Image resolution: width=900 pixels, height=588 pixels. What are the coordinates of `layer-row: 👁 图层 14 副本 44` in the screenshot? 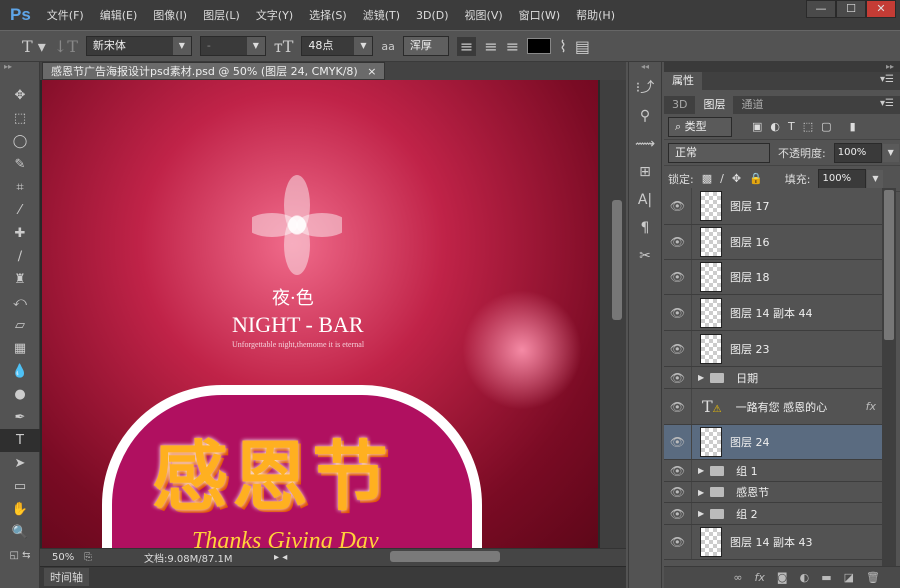 It's located at (773, 313).